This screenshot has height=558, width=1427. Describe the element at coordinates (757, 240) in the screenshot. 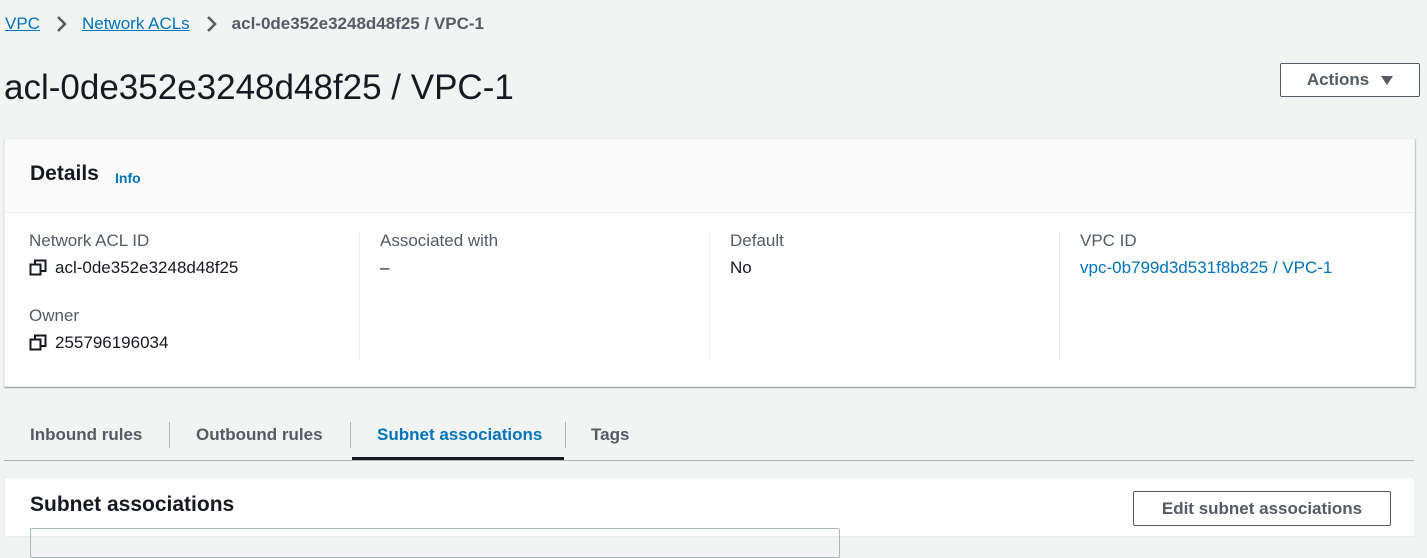

I see `default-label: Default` at that location.